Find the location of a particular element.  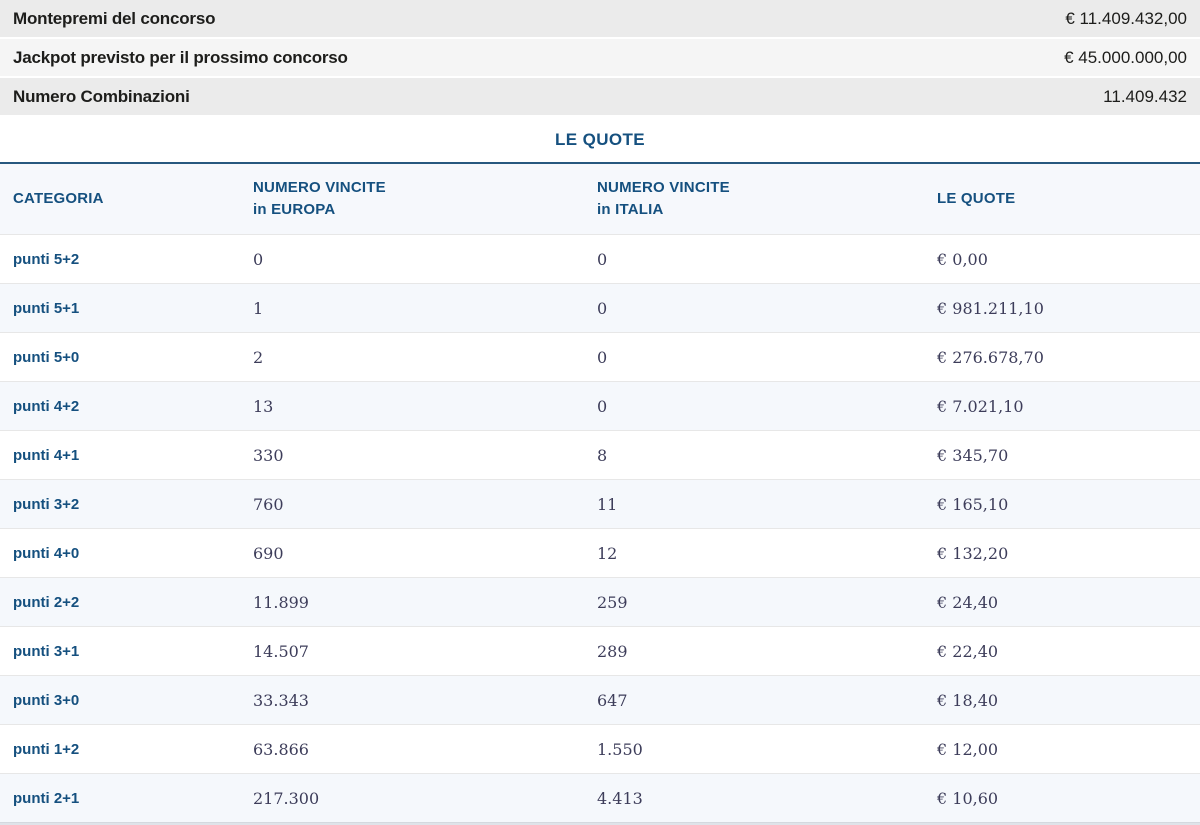

table-row: punti 3+2 760 11 € 165,10 is located at coordinates (600, 503).